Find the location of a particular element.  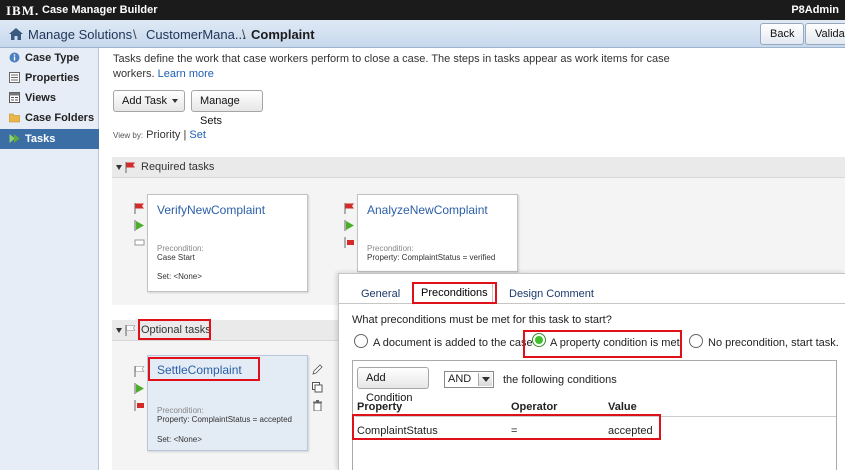

learn-more-link: Learn more is located at coordinates (186, 74).